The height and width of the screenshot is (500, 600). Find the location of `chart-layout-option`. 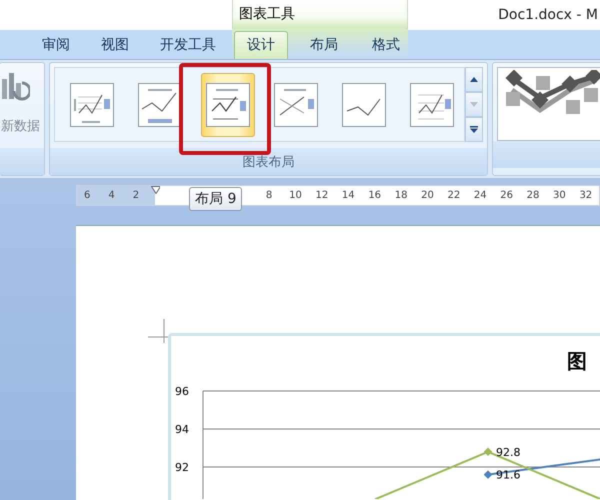

chart-layout-option is located at coordinates (228, 104).